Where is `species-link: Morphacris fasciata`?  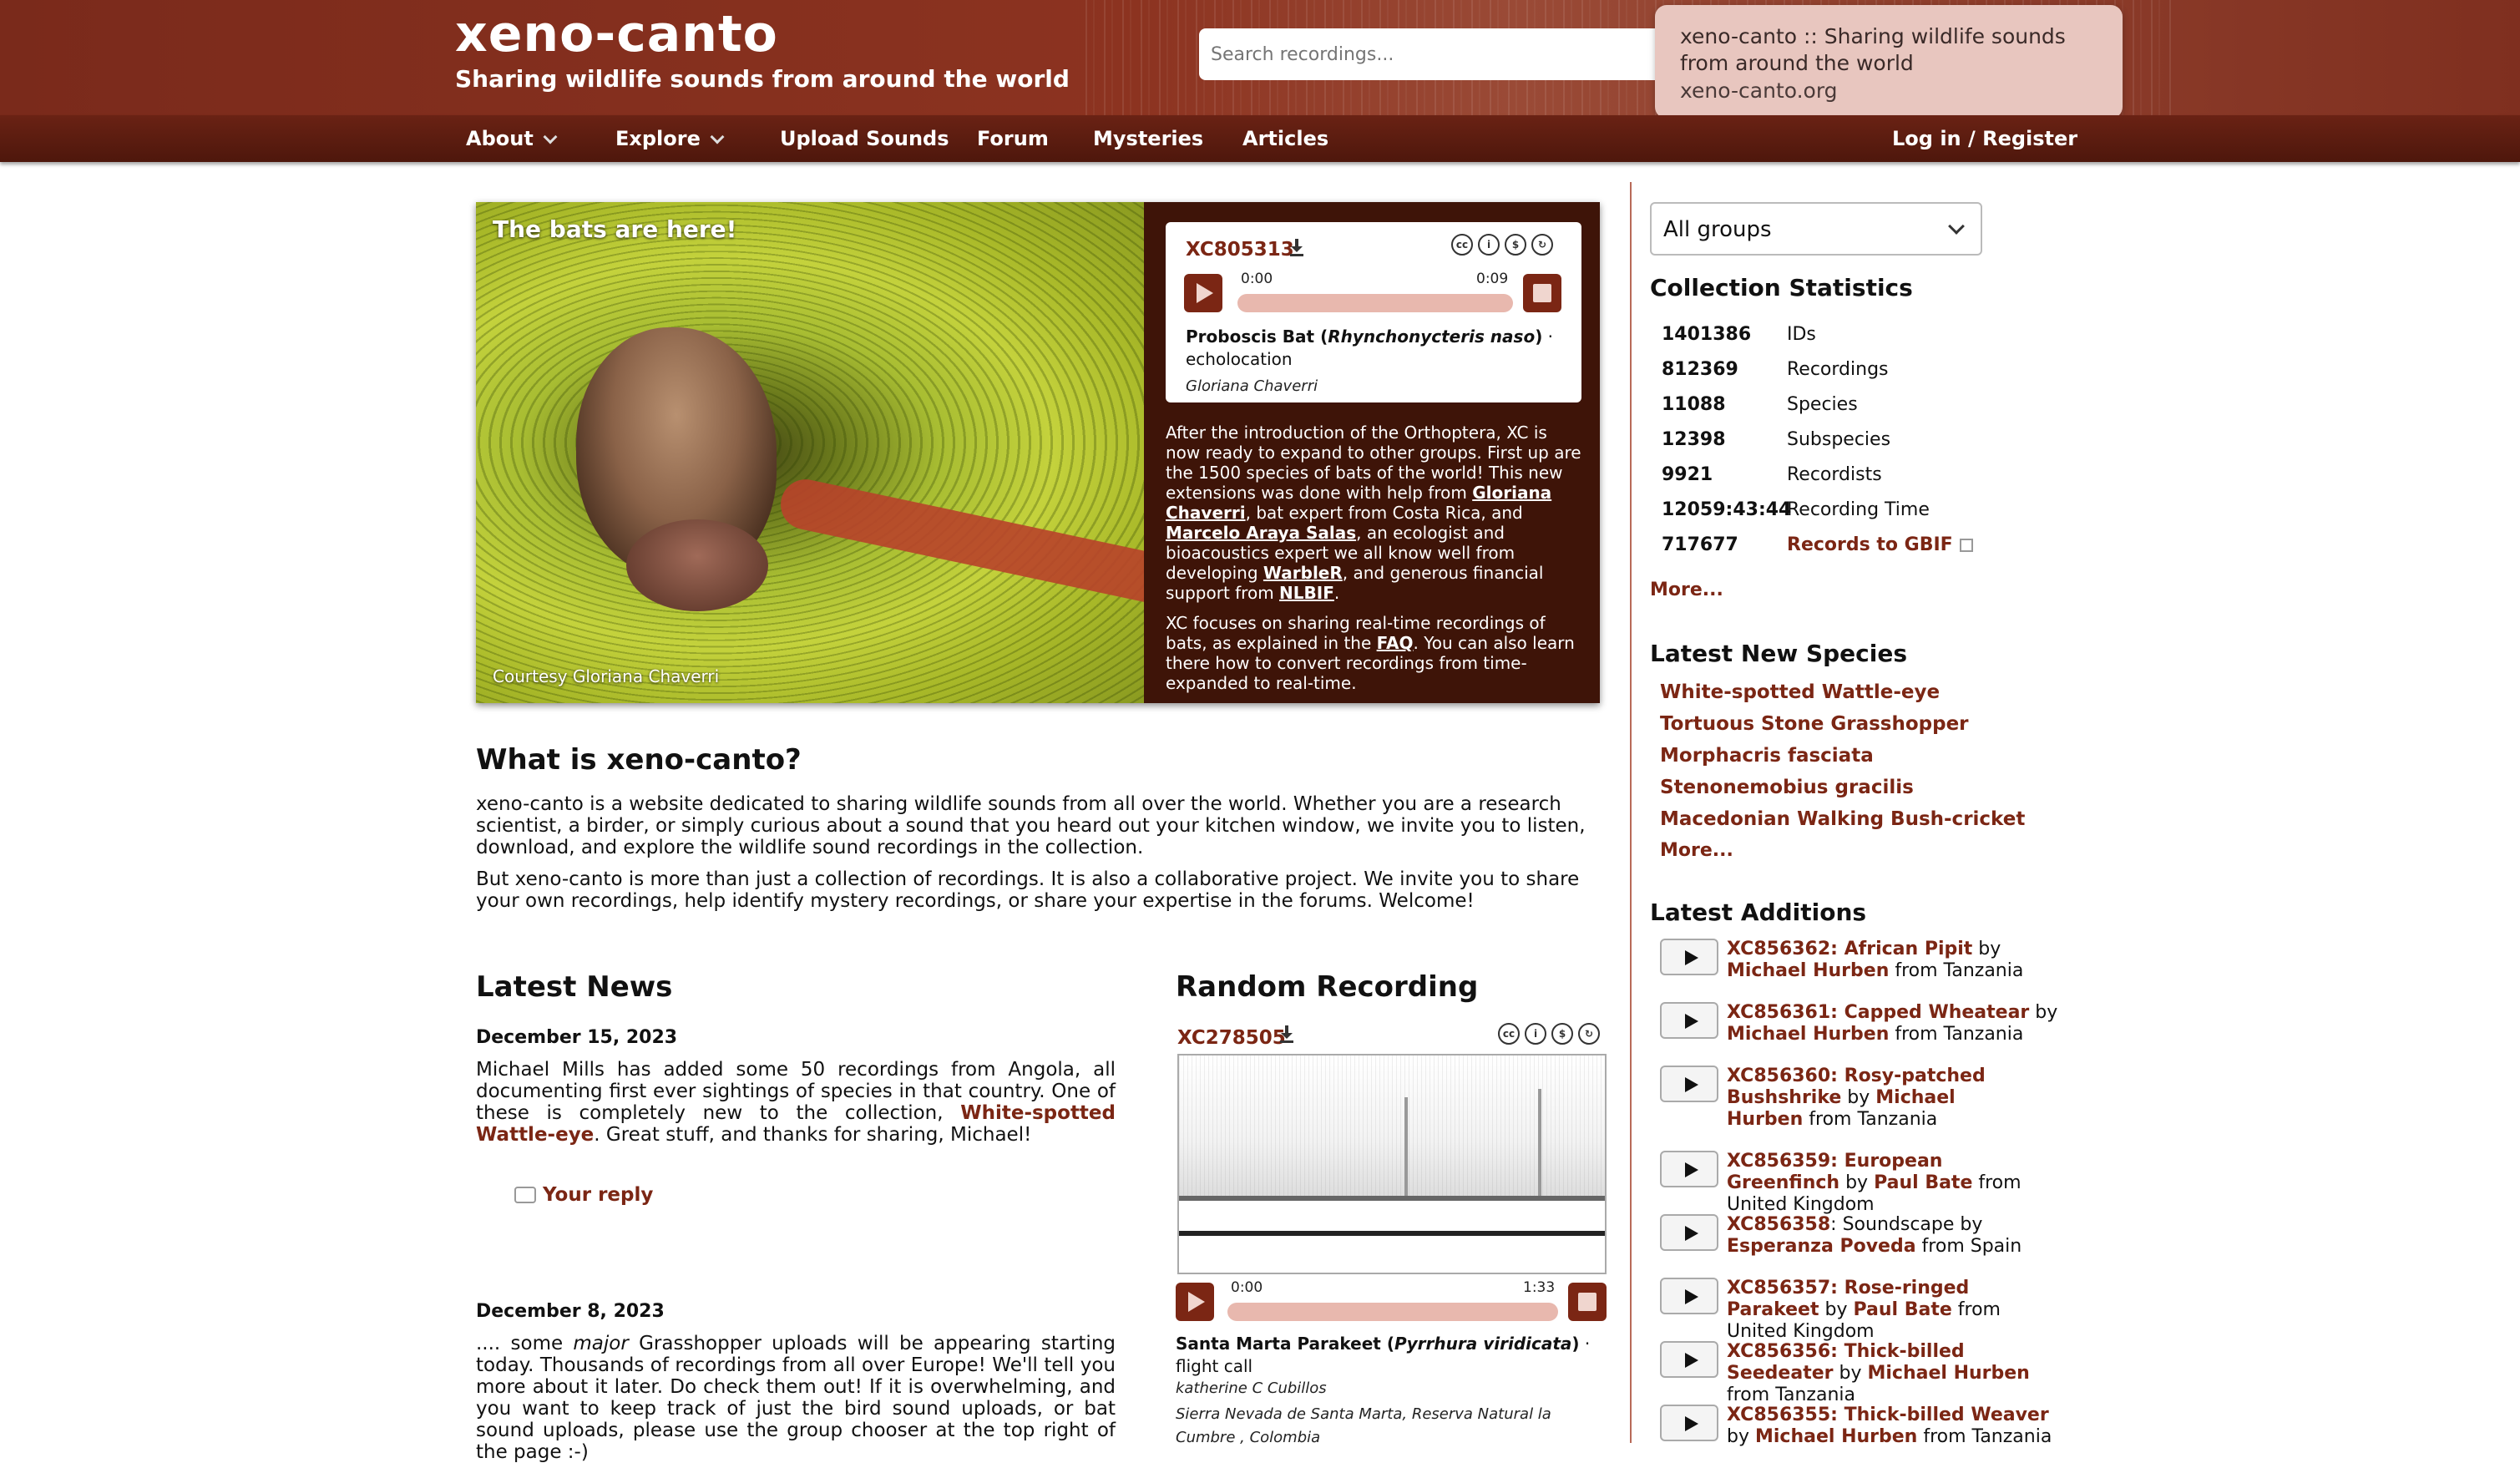
species-link: Morphacris fasciata is located at coordinates (1767, 756).